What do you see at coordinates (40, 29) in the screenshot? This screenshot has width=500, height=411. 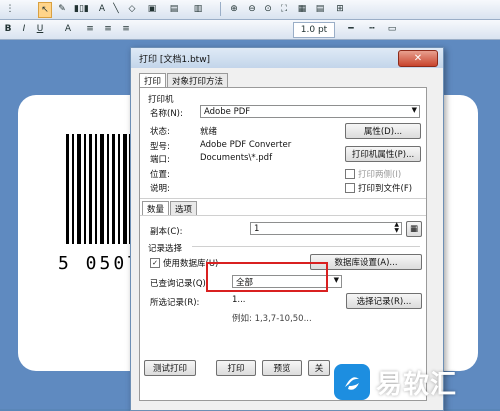 I see `underline-button: U` at bounding box center [40, 29].